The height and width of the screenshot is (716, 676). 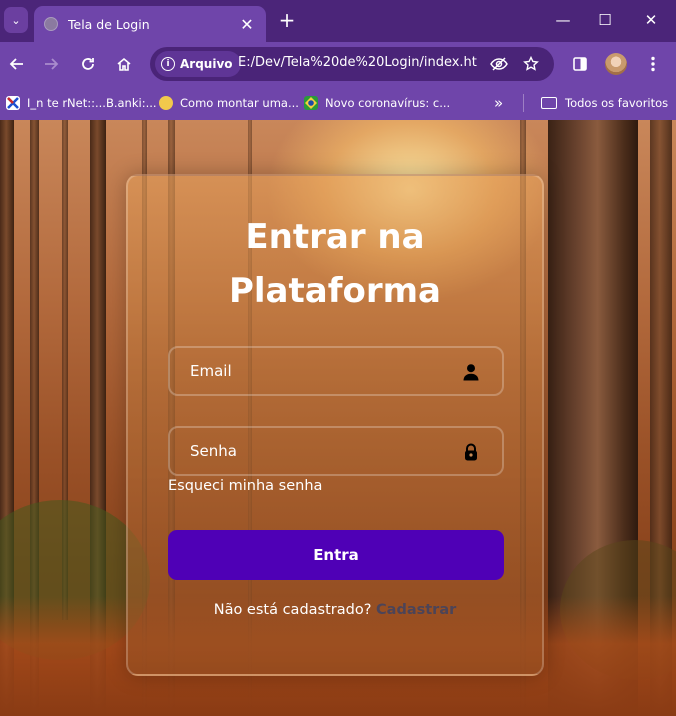 I want to click on side-panel-icon, so click(x=580, y=64).